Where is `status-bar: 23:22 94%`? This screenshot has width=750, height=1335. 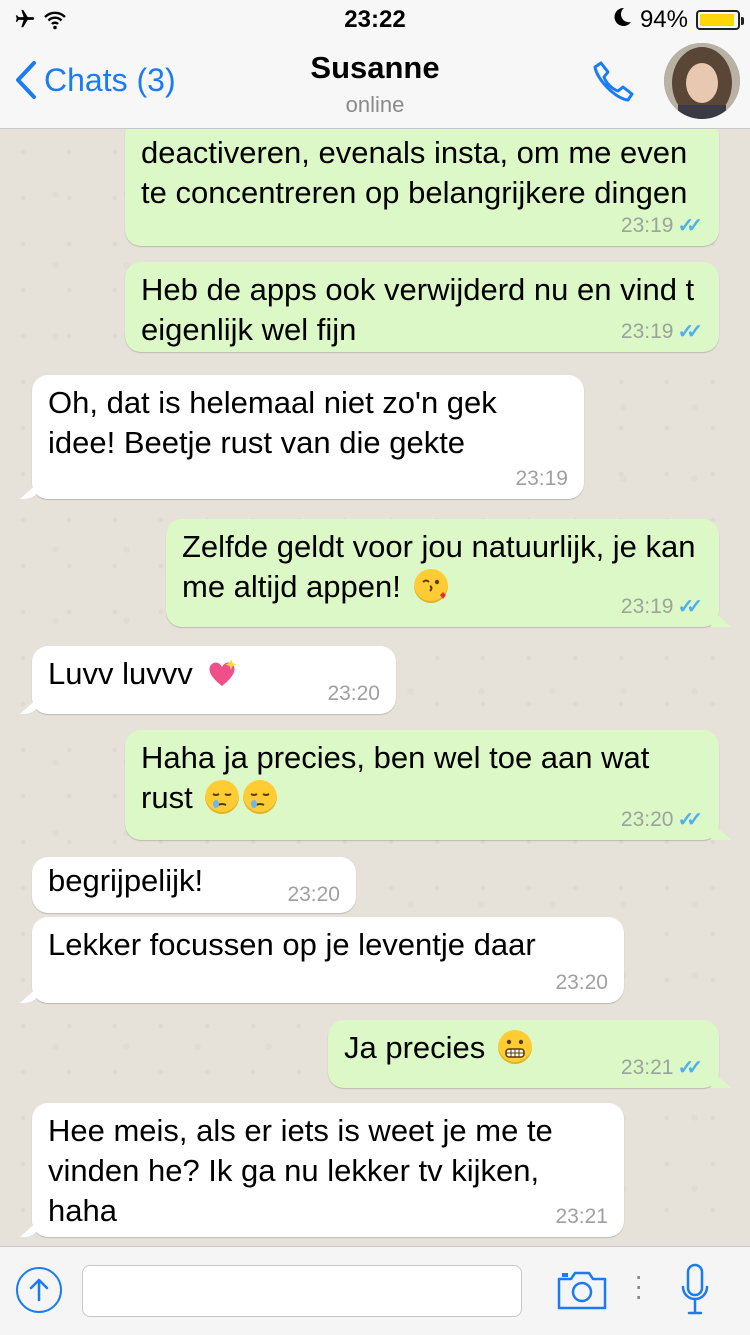
status-bar: 23:22 94% is located at coordinates (375, 20).